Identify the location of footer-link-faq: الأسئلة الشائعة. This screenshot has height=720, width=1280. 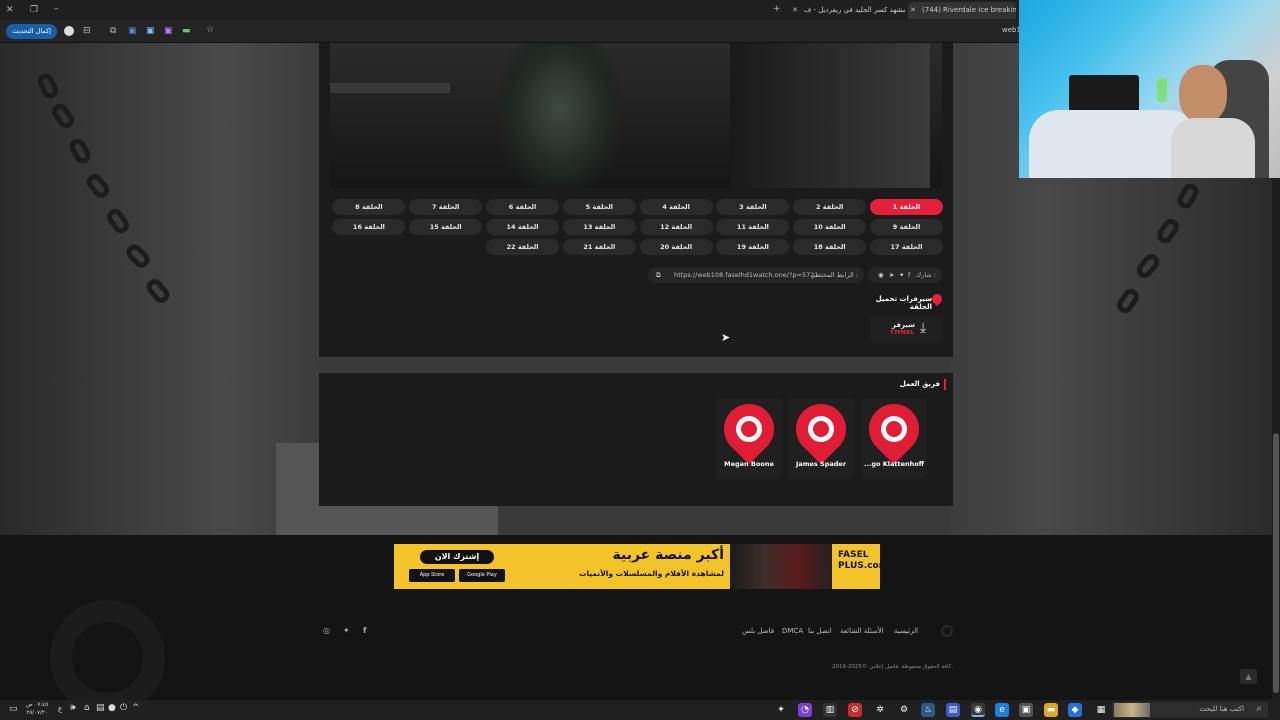
(862, 631).